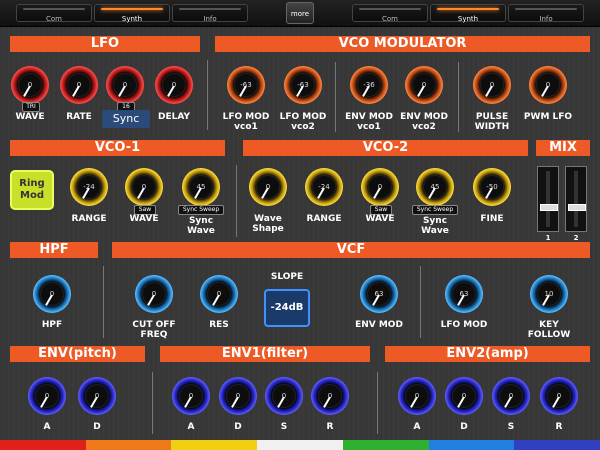  Describe the element at coordinates (201, 210) in the screenshot. I see `vco1-sync-wave-sub: Sync Sweep` at that location.